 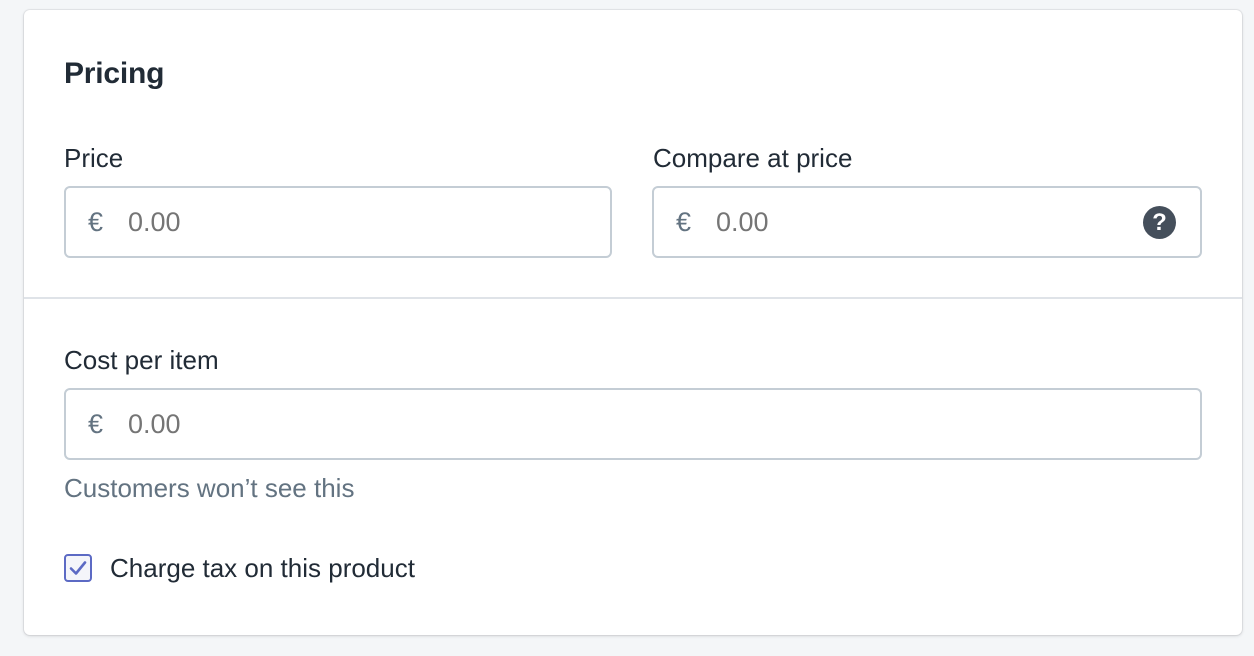 I want to click on price-currency-symbol: €, so click(x=96, y=221).